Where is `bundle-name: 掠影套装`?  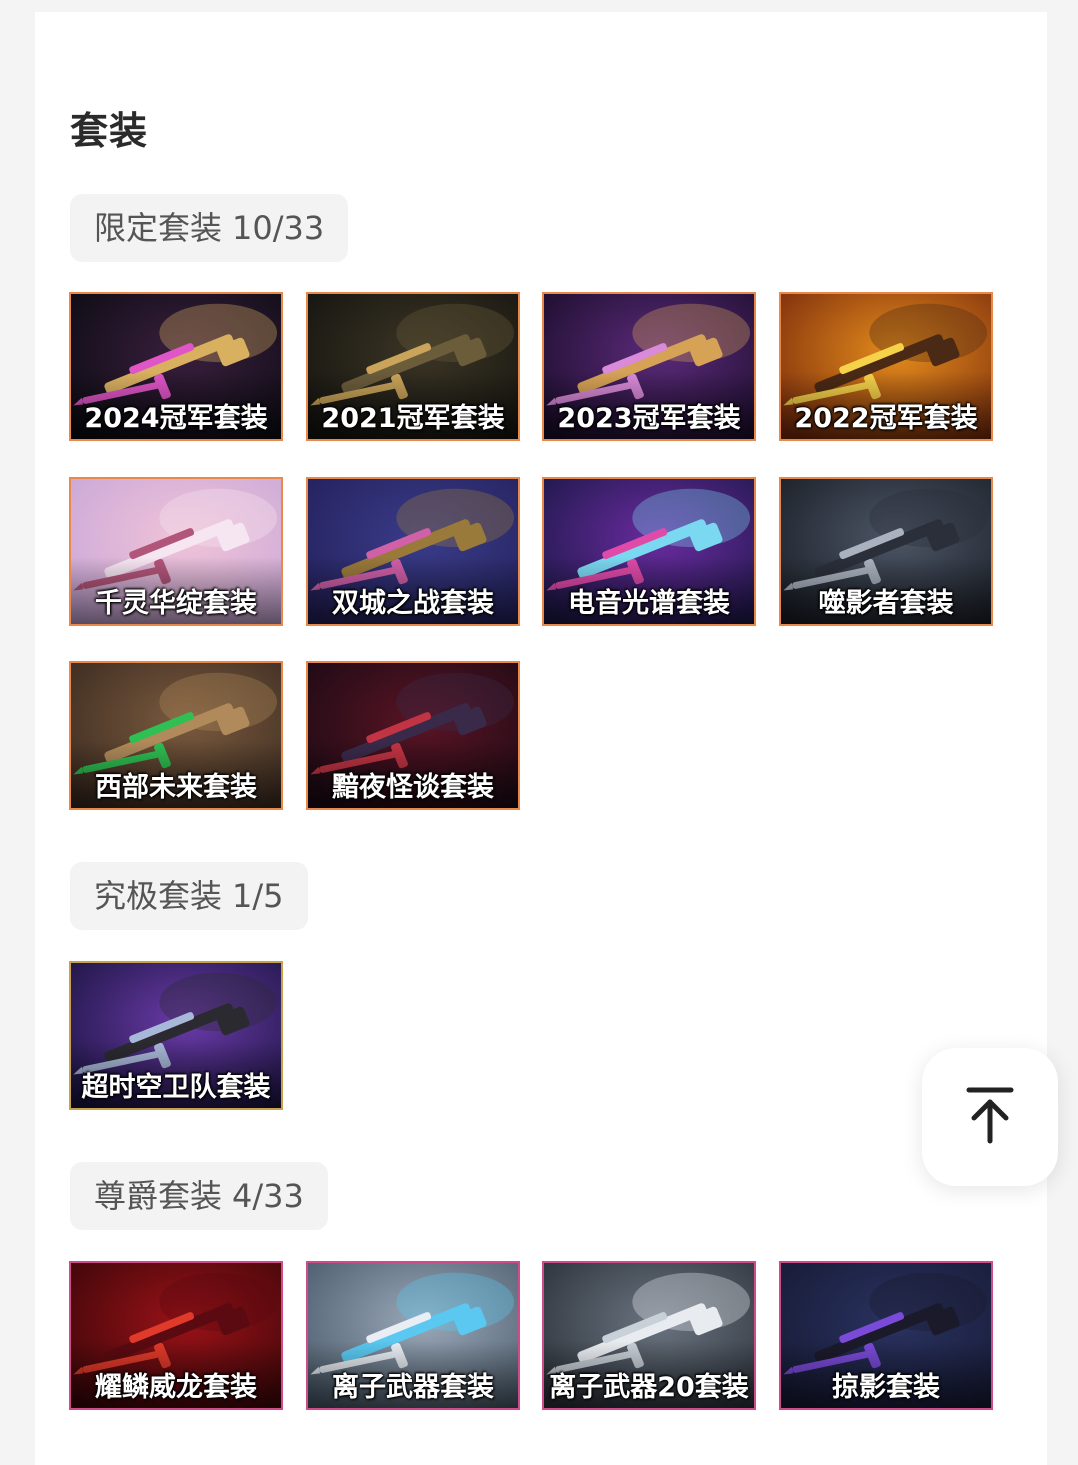
bundle-name: 掠影套装 is located at coordinates (886, 1387).